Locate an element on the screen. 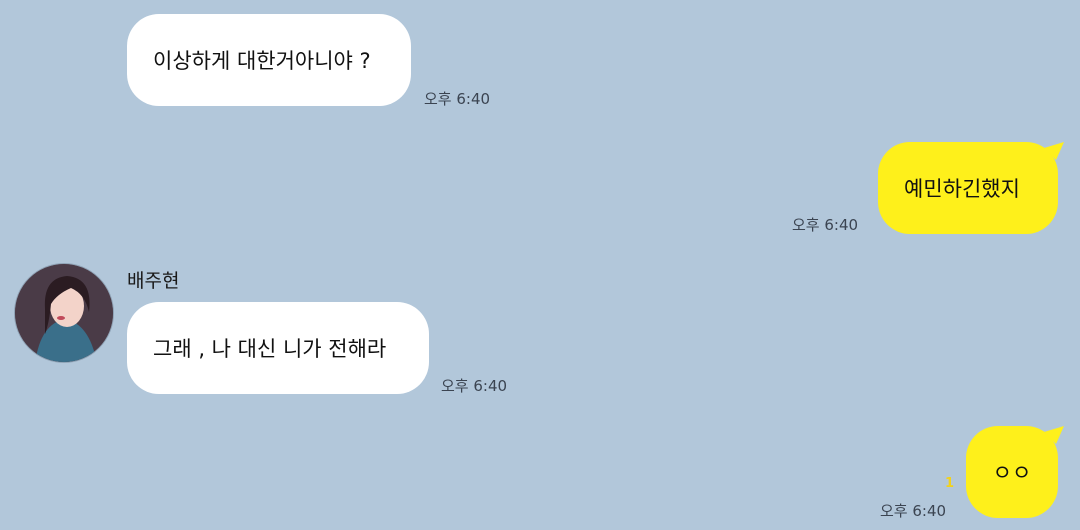 The image size is (1080, 530). sender-name: 배주현 is located at coordinates (153, 281).